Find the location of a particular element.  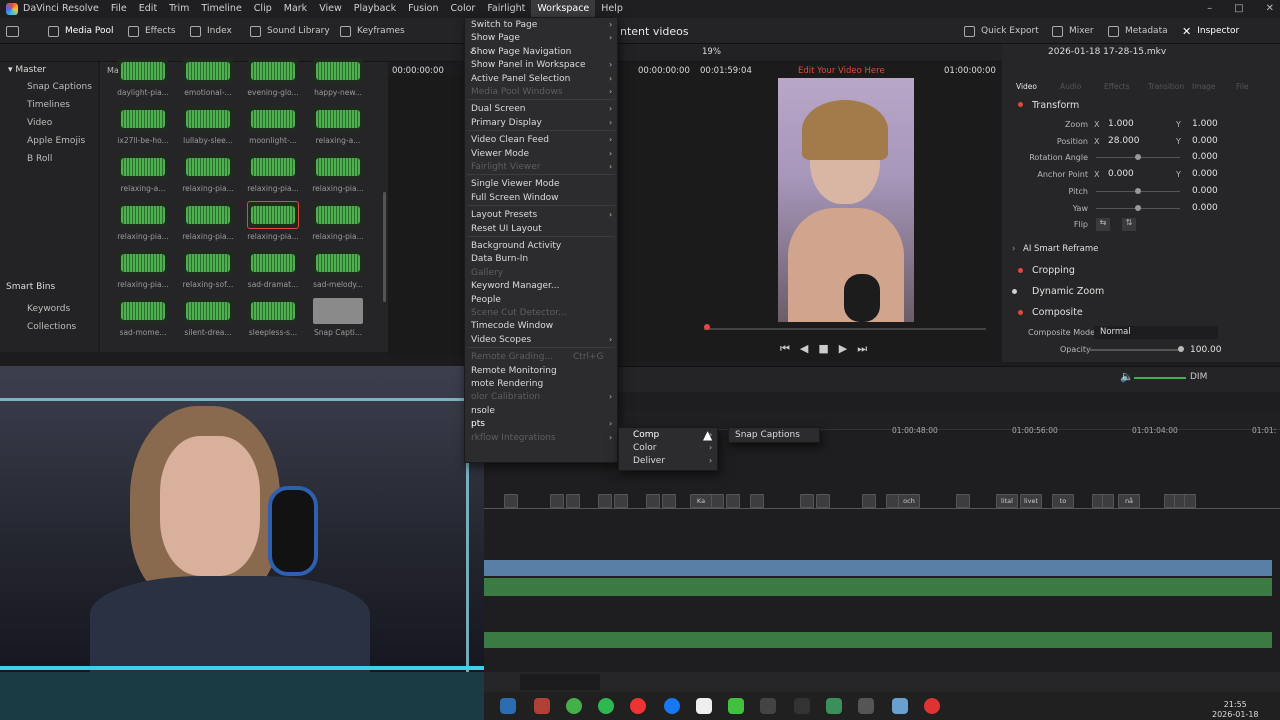

viewer-playhead is located at coordinates (707, 327).